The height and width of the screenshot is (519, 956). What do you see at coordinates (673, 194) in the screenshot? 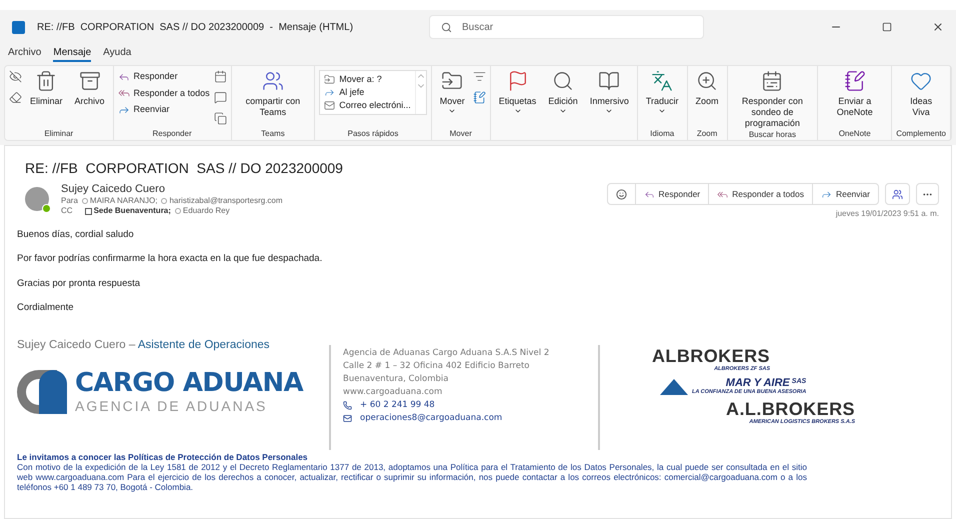
I see `action-button: Responder` at bounding box center [673, 194].